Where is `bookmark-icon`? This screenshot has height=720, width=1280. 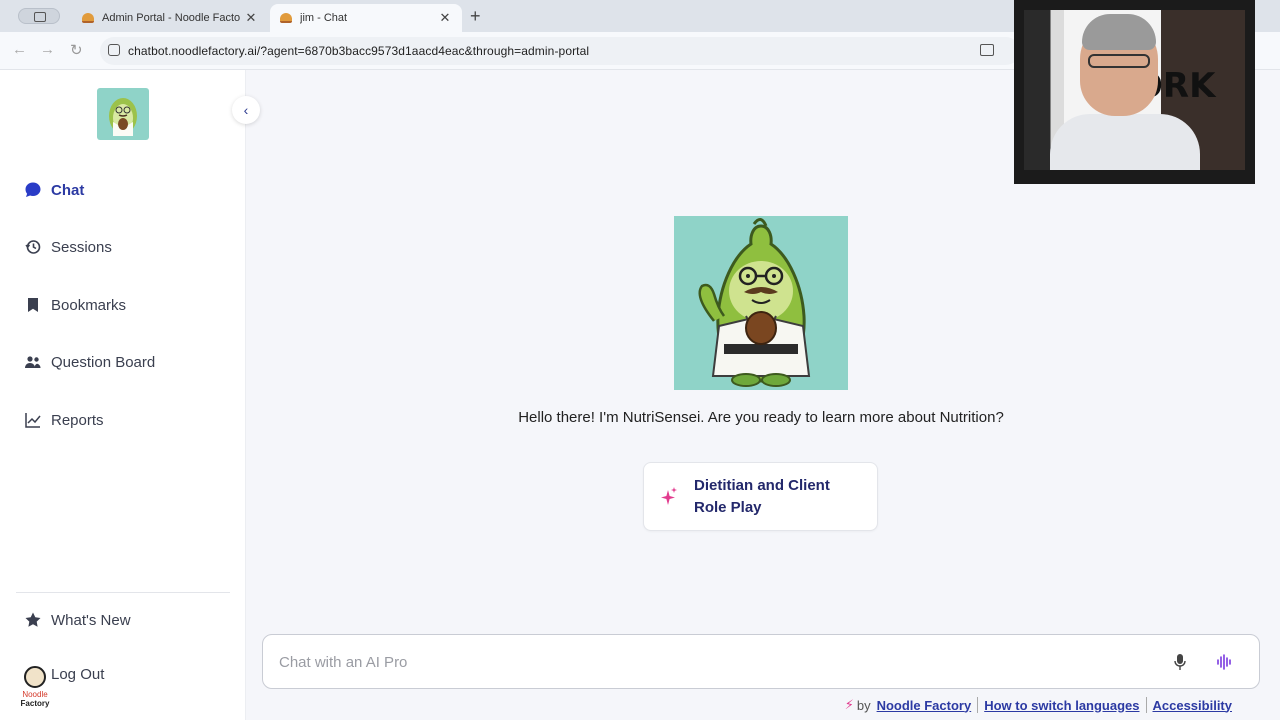
bookmark-icon is located at coordinates (33, 305).